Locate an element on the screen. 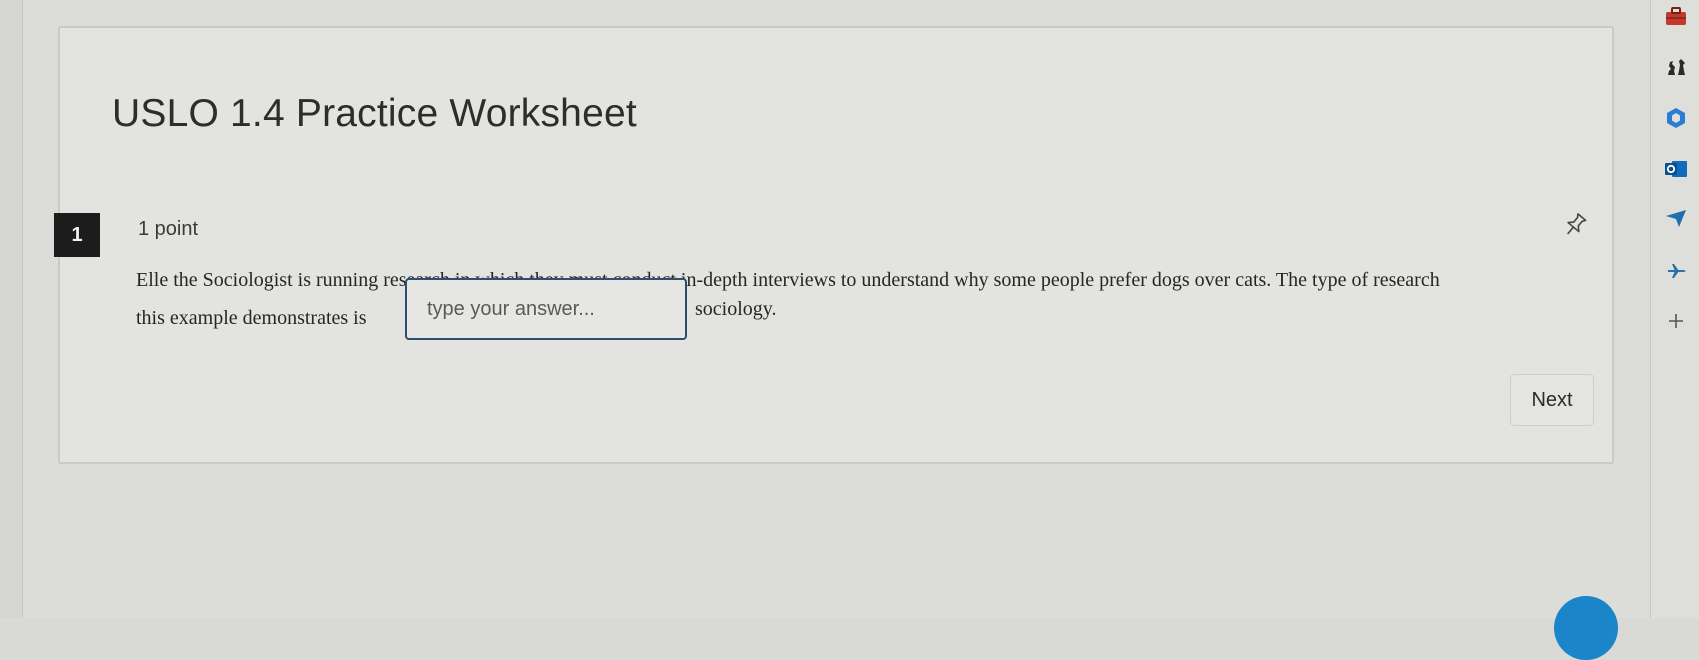 This screenshot has width=1699, height=660. browser-sidebar is located at coordinates (1674, 309).